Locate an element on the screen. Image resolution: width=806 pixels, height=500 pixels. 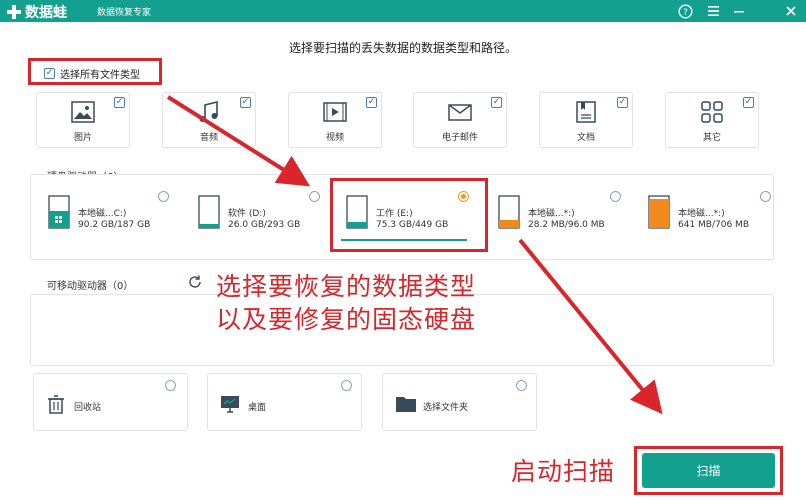
help-icon: ? is located at coordinates (685, 11).